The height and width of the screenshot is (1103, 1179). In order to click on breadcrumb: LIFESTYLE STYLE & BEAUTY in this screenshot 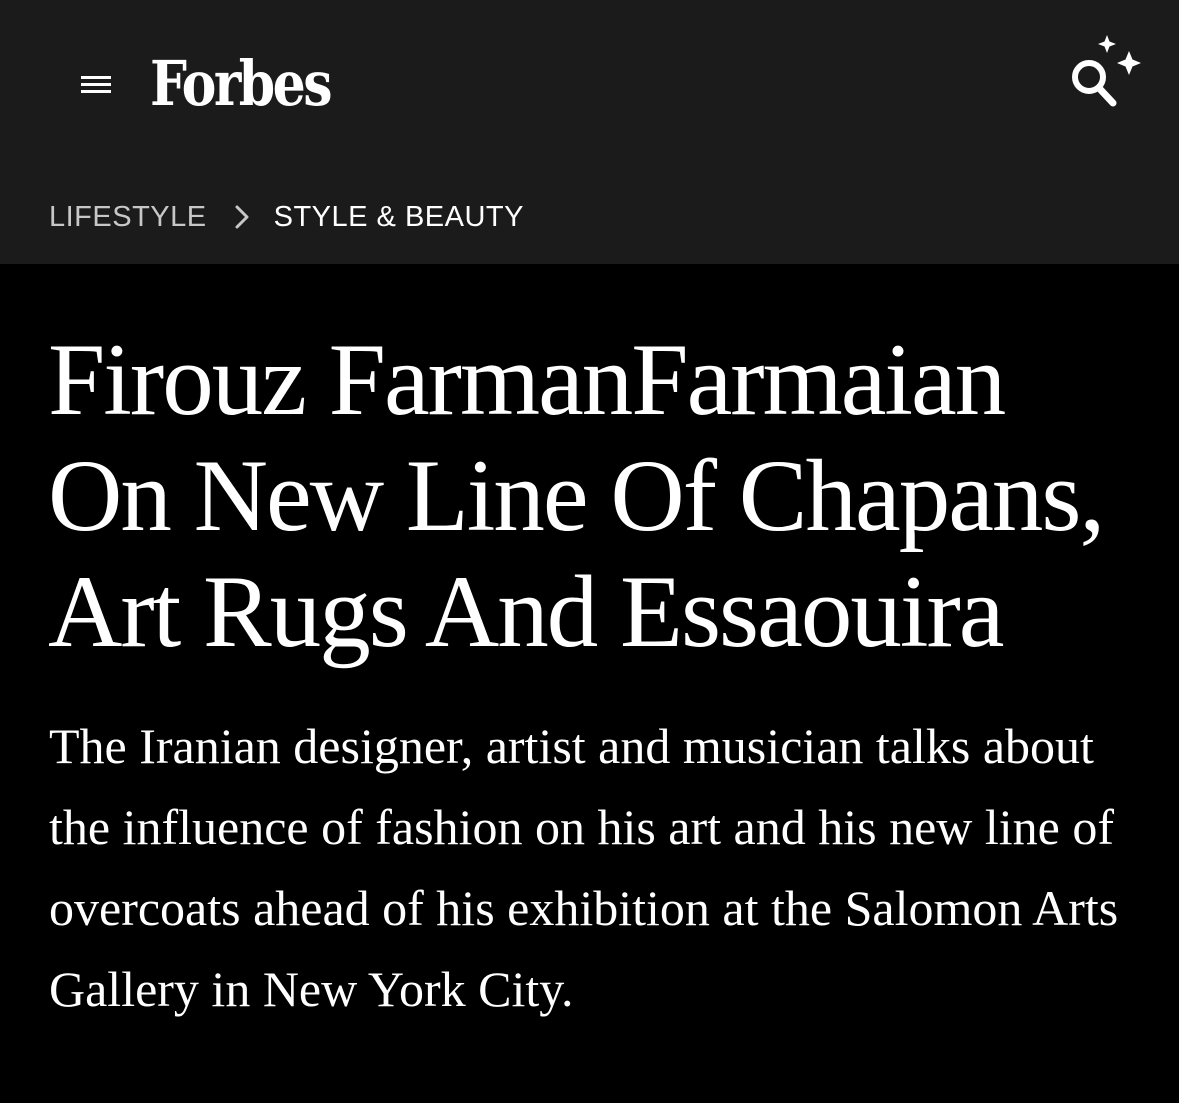, I will do `click(286, 217)`.